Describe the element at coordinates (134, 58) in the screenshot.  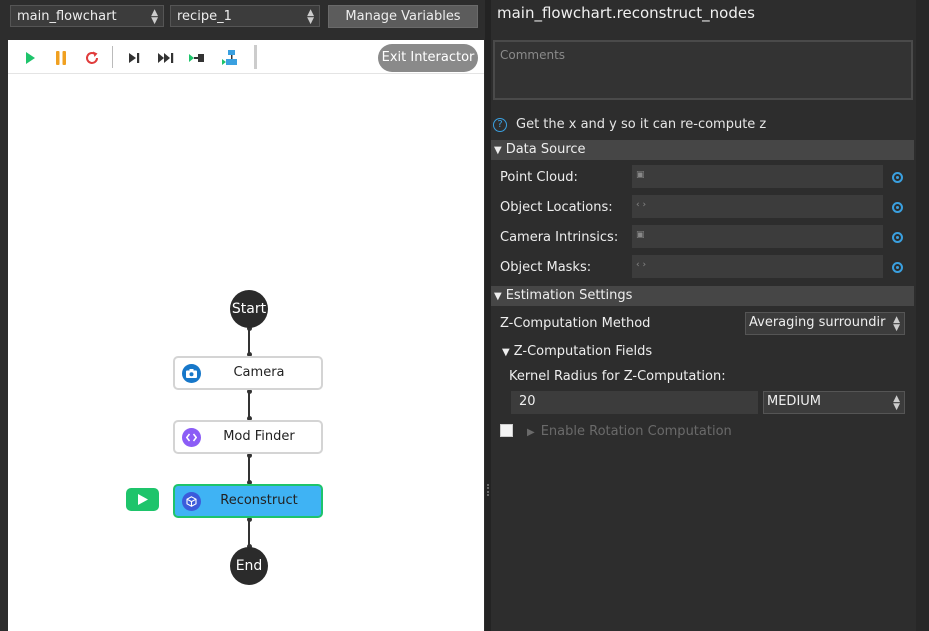
I see `step-icon` at that location.